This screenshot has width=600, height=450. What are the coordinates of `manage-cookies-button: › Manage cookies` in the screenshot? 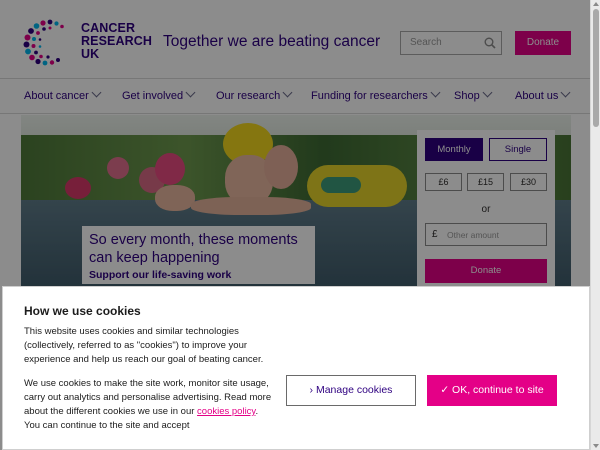 It's located at (351, 390).